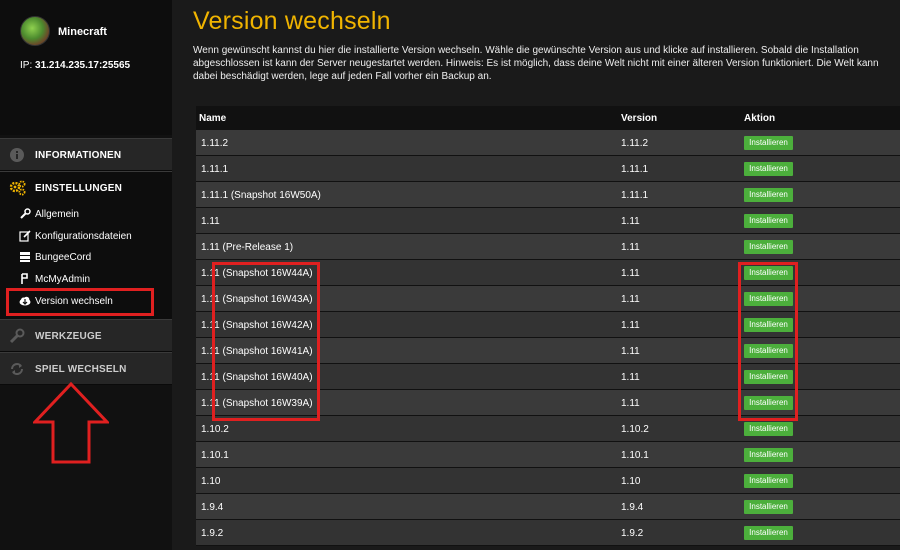  I want to click on version-name: 1.11.1, so click(215, 169).